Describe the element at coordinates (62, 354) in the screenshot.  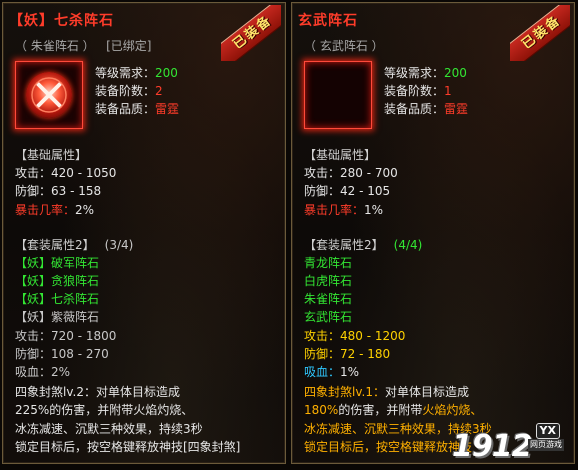
I see `set-defense: 防御：108 - 270` at that location.